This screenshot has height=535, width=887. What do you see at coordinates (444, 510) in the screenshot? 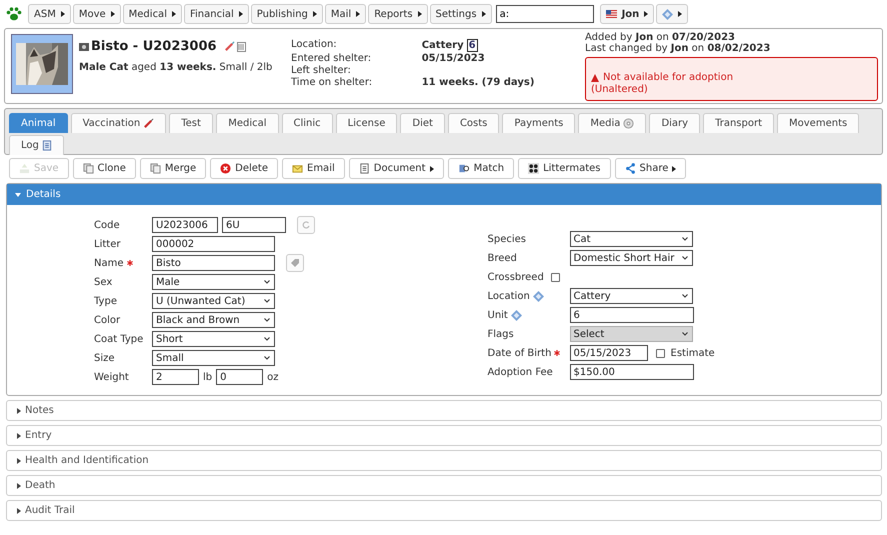
I see `section-header: Audit Trail` at bounding box center [444, 510].